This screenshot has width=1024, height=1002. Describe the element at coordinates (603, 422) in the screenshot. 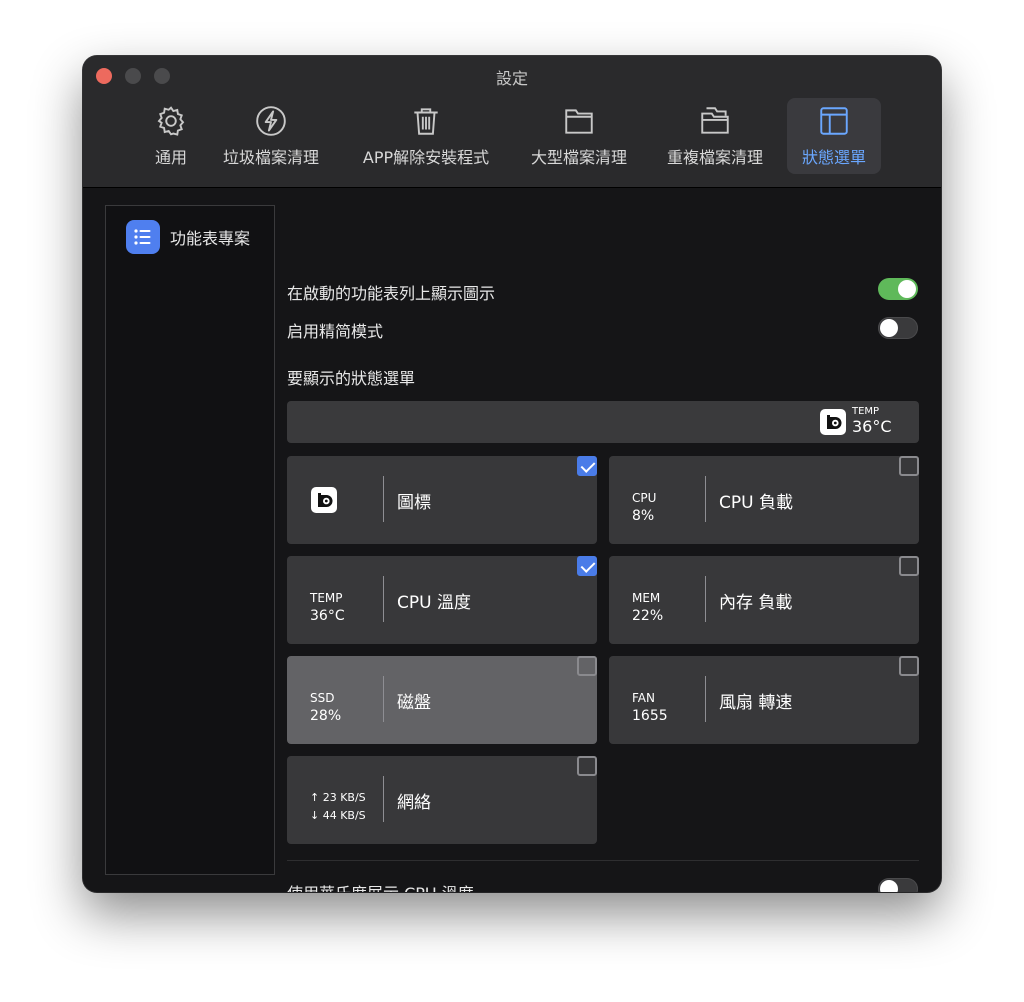

I see `menubar-preview: TEMP 36°C` at that location.